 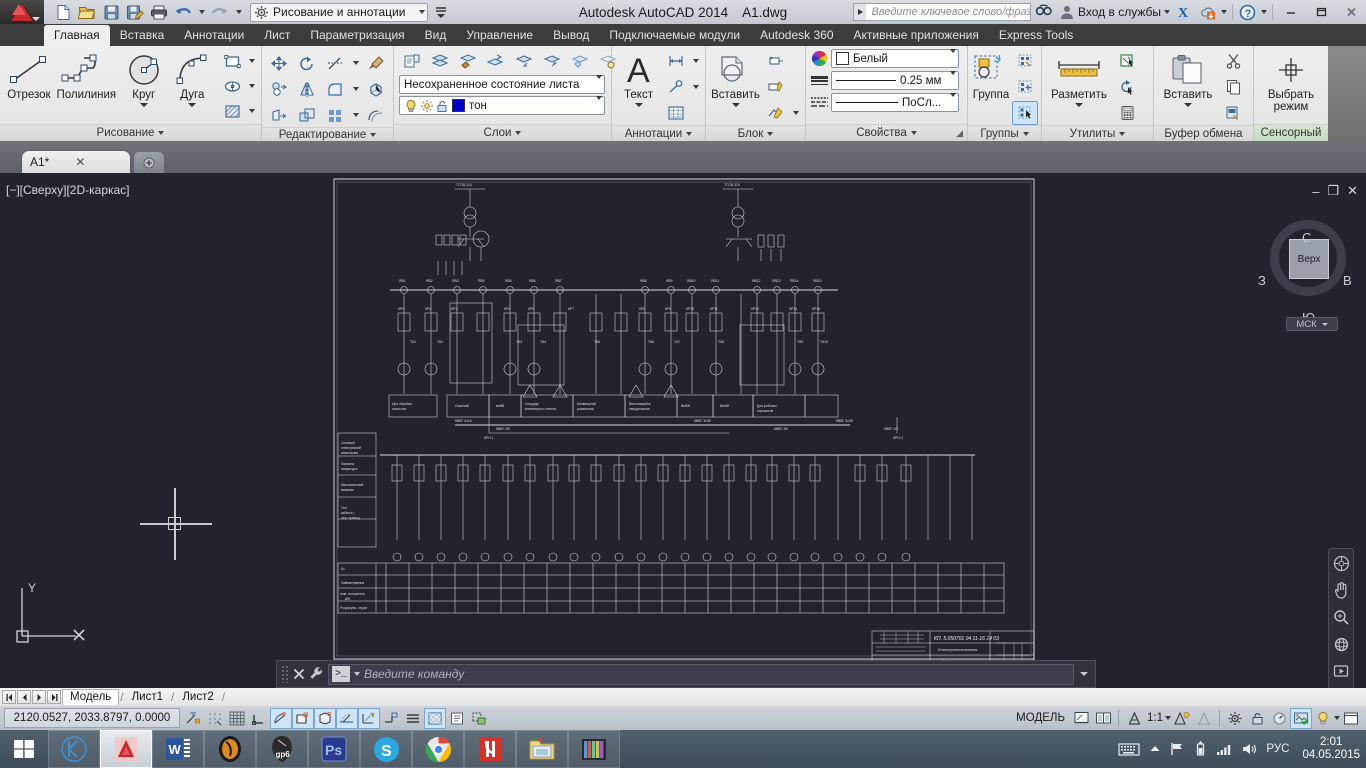 I want to click on tab-insert: Вставка, so click(x=142, y=35).